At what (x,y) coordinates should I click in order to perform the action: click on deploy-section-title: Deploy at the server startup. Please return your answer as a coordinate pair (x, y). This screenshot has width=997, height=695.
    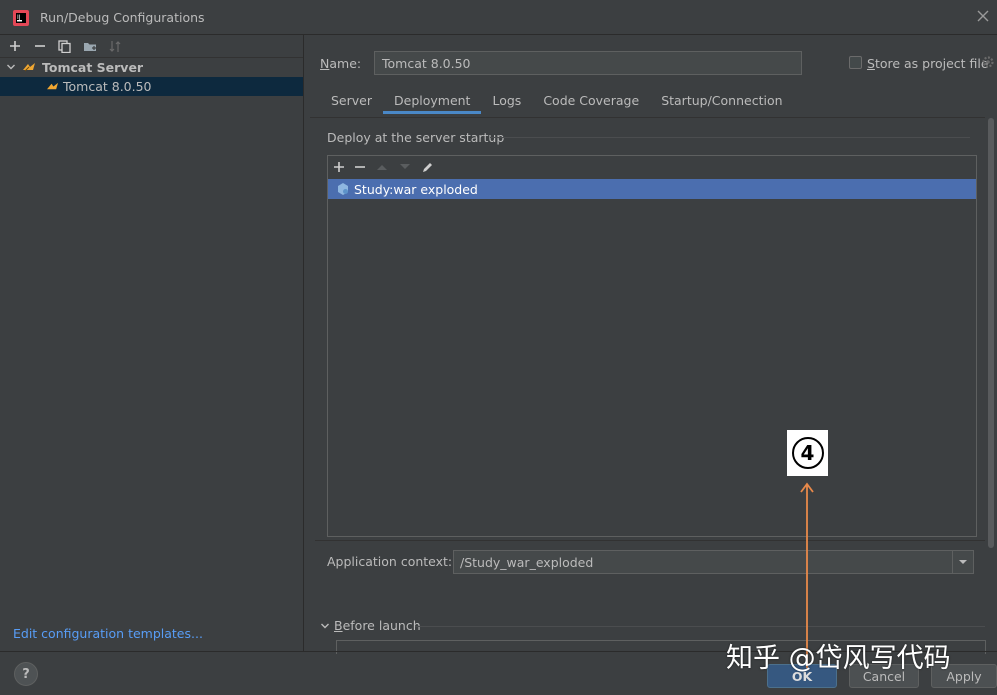
    Looking at the image, I should click on (415, 137).